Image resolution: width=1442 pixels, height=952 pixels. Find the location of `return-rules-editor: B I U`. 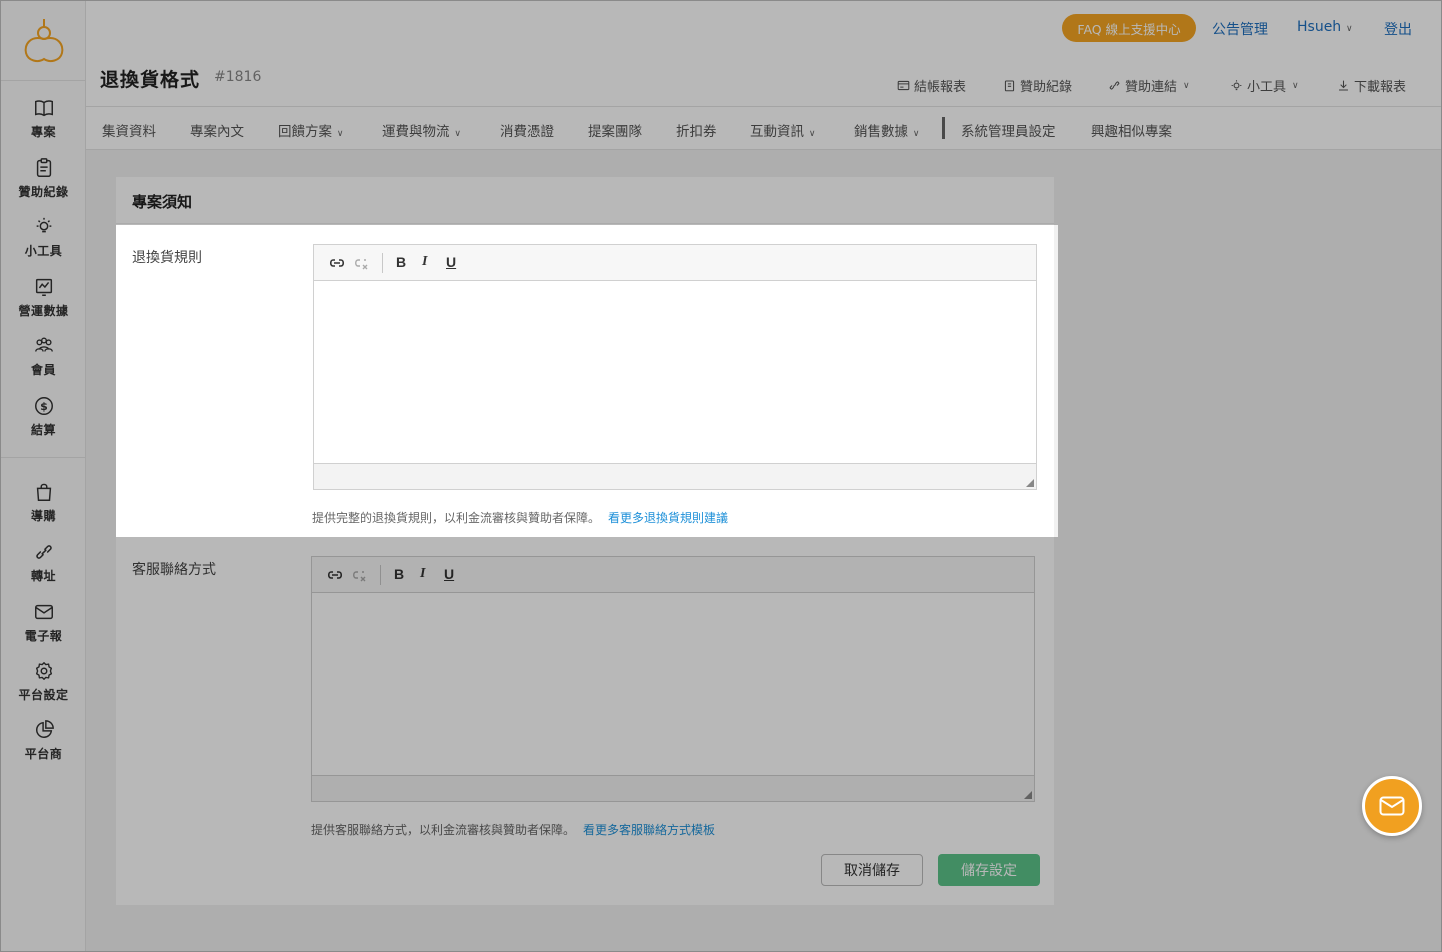

return-rules-editor: B I U is located at coordinates (675, 367).